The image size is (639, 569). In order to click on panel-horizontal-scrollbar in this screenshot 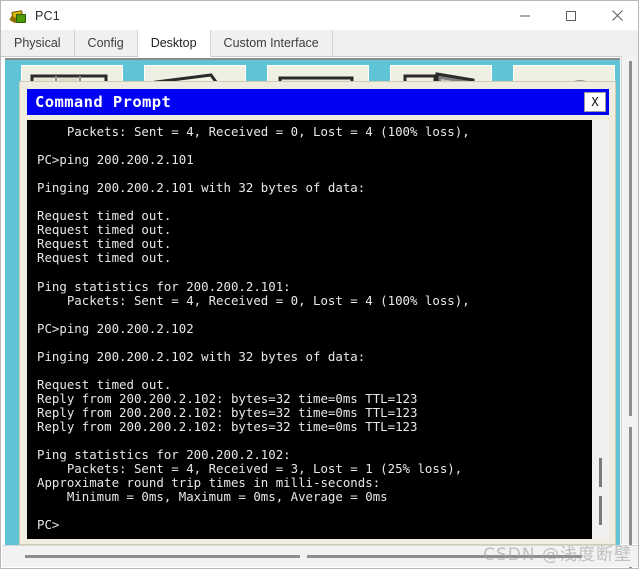, I will do `click(320, 556)`.